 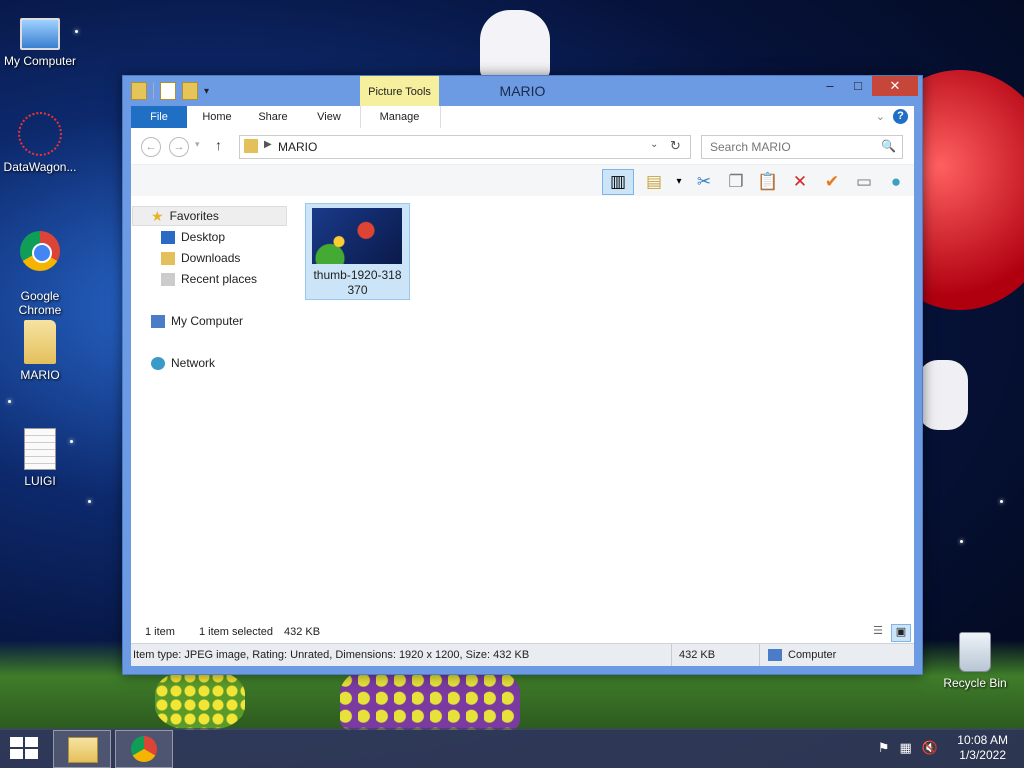 I want to click on nav-item-label: Desktop, so click(x=203, y=237).